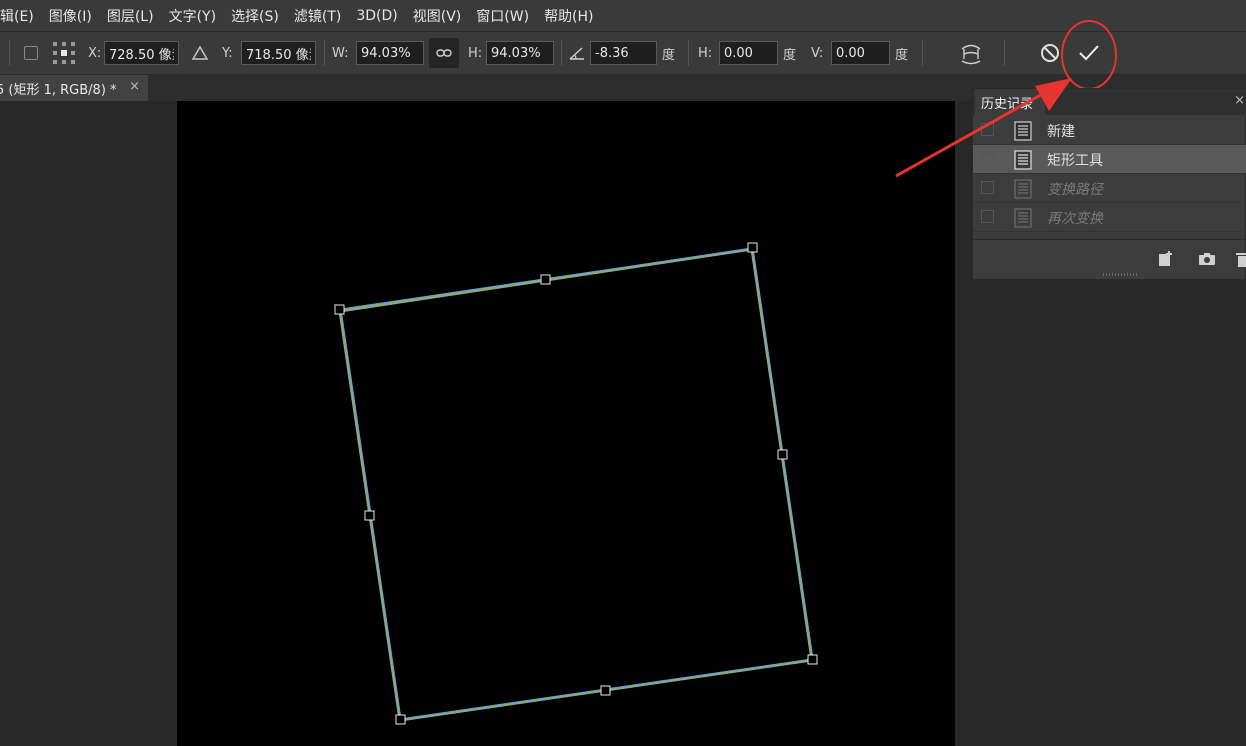 Image resolution: width=1246 pixels, height=746 pixels. I want to click on annotation-overlay, so click(983, 128).